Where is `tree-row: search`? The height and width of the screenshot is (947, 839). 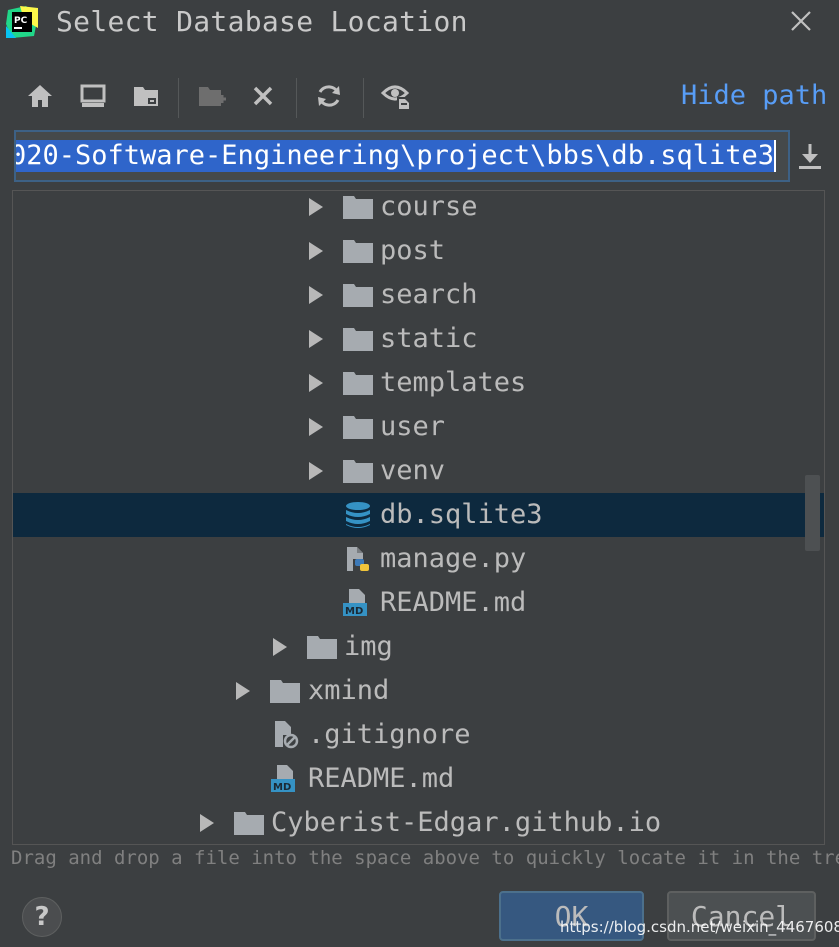 tree-row: search is located at coordinates (418, 295).